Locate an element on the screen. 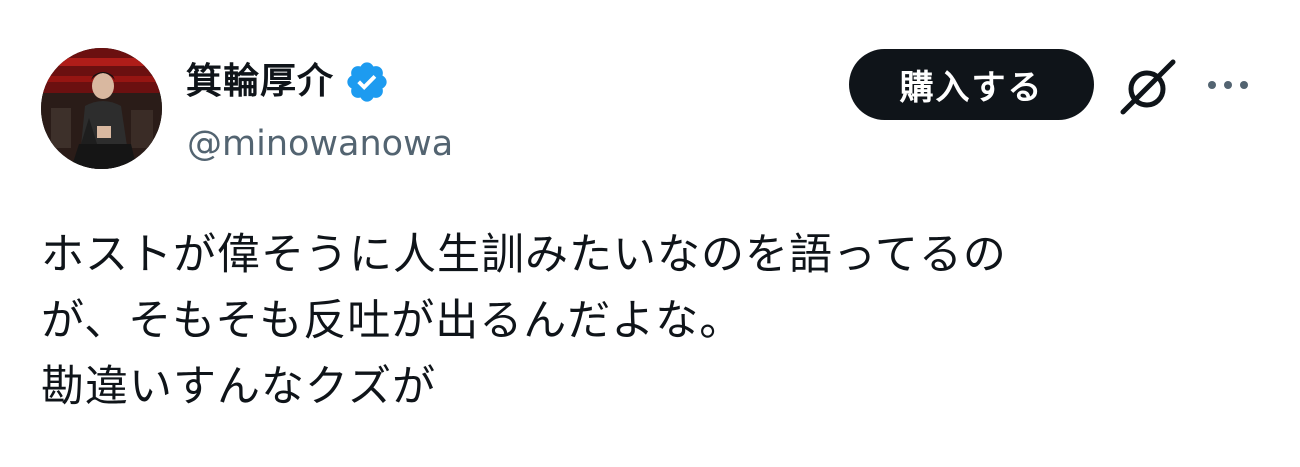  tweet-line: 勘違いすんなクズが is located at coordinates (239, 387).